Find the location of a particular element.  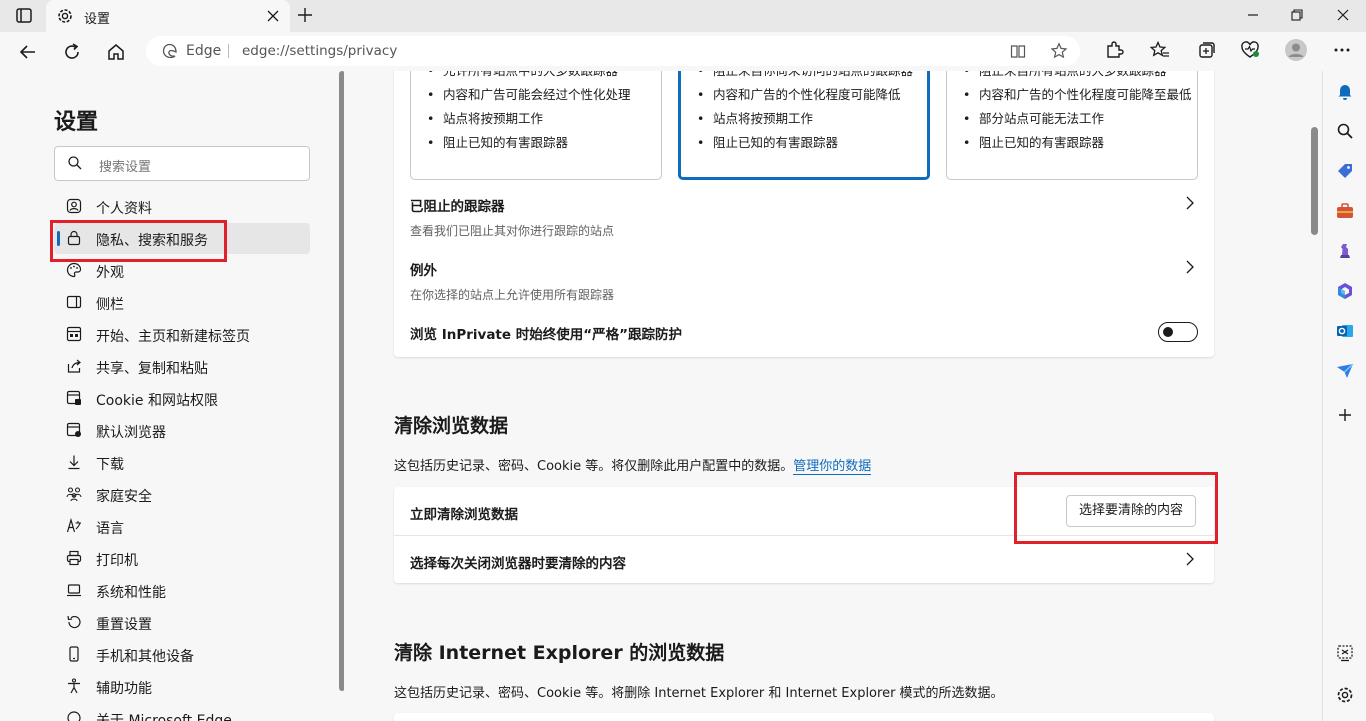

add-sidebar-app-icon is located at coordinates (1345, 415).